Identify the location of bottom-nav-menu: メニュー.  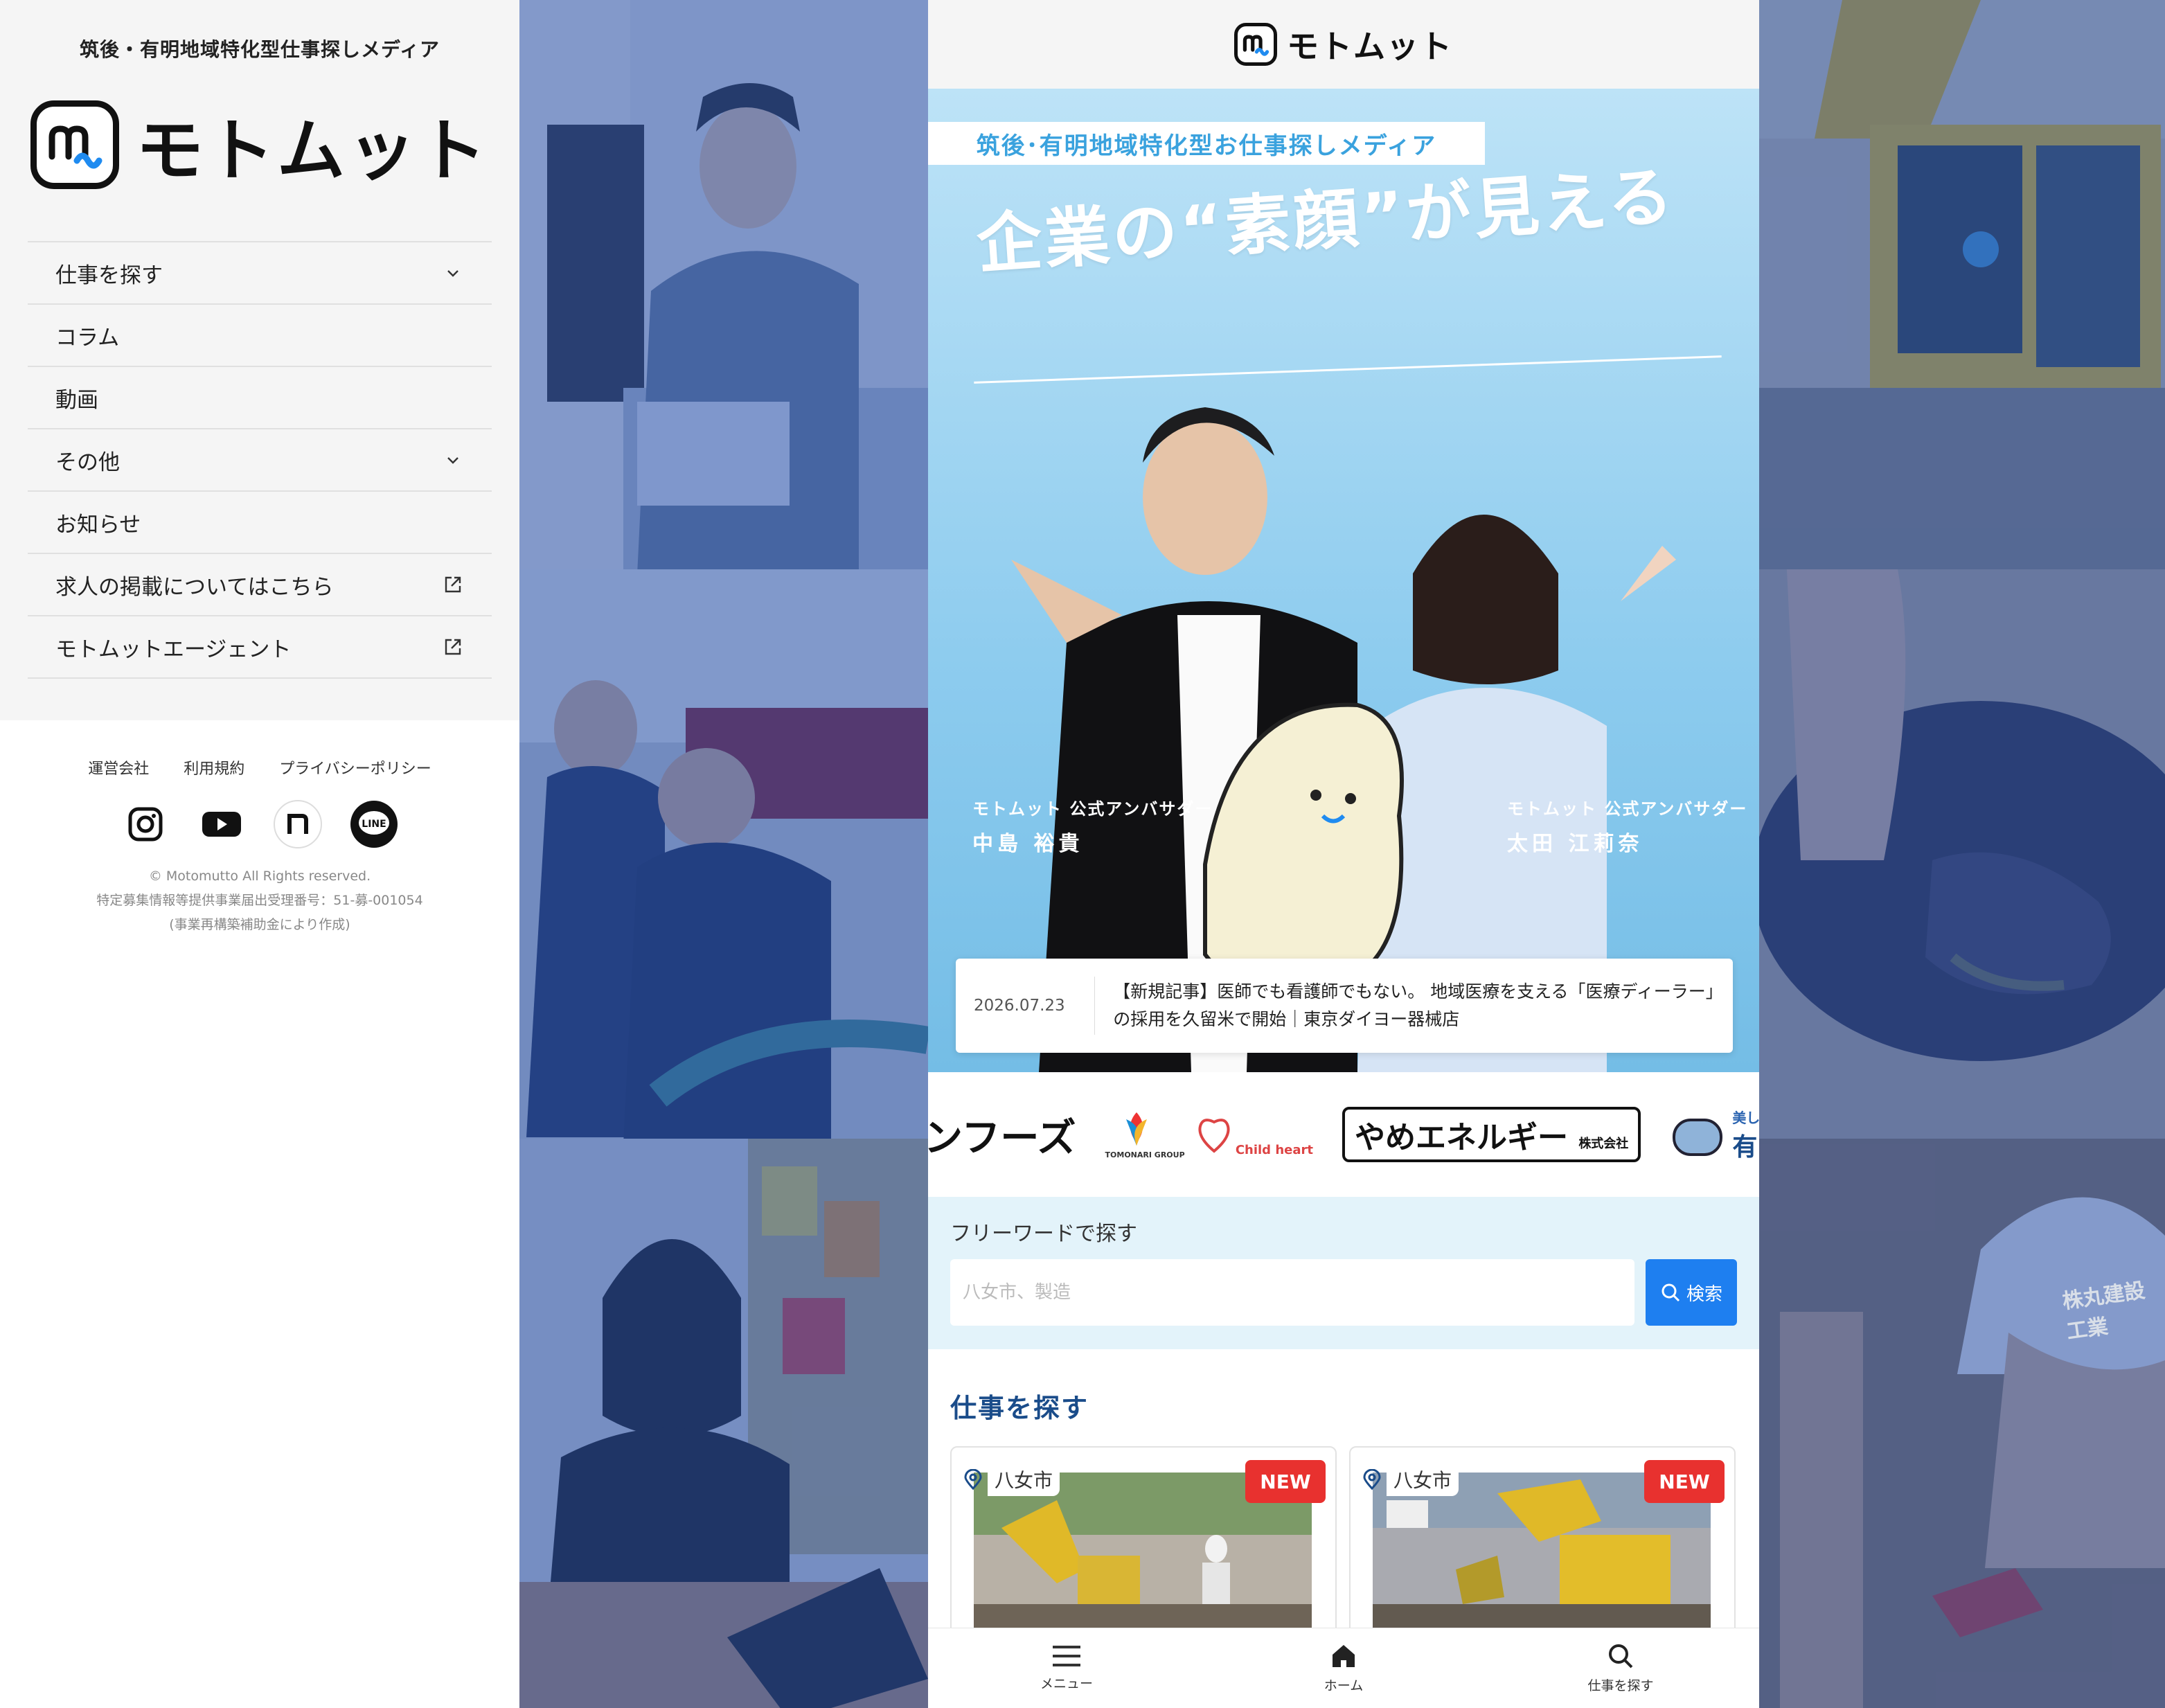
(1067, 1668).